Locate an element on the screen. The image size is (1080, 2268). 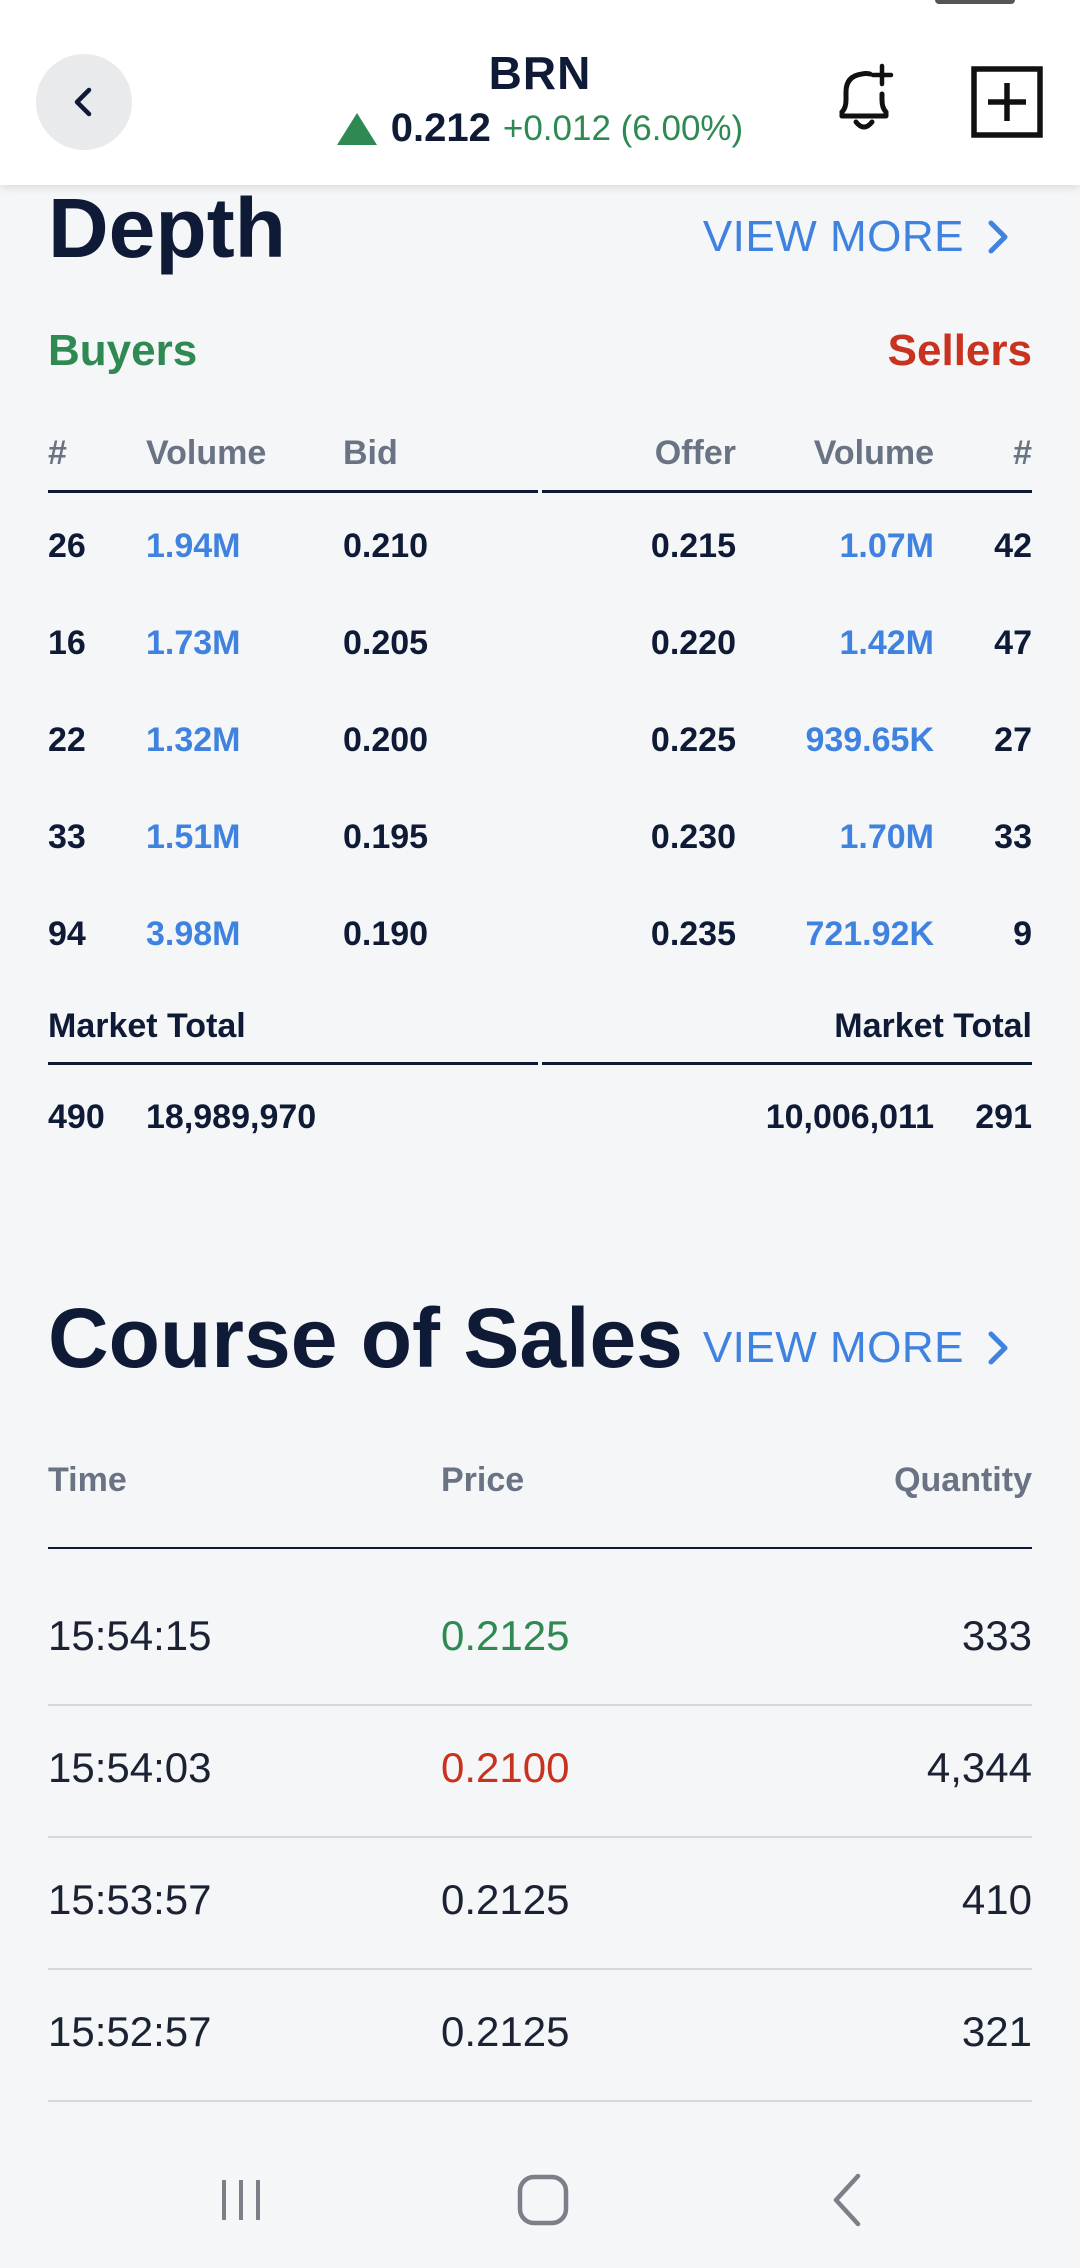
sell-volume: 1.07M is located at coordinates (887, 546).